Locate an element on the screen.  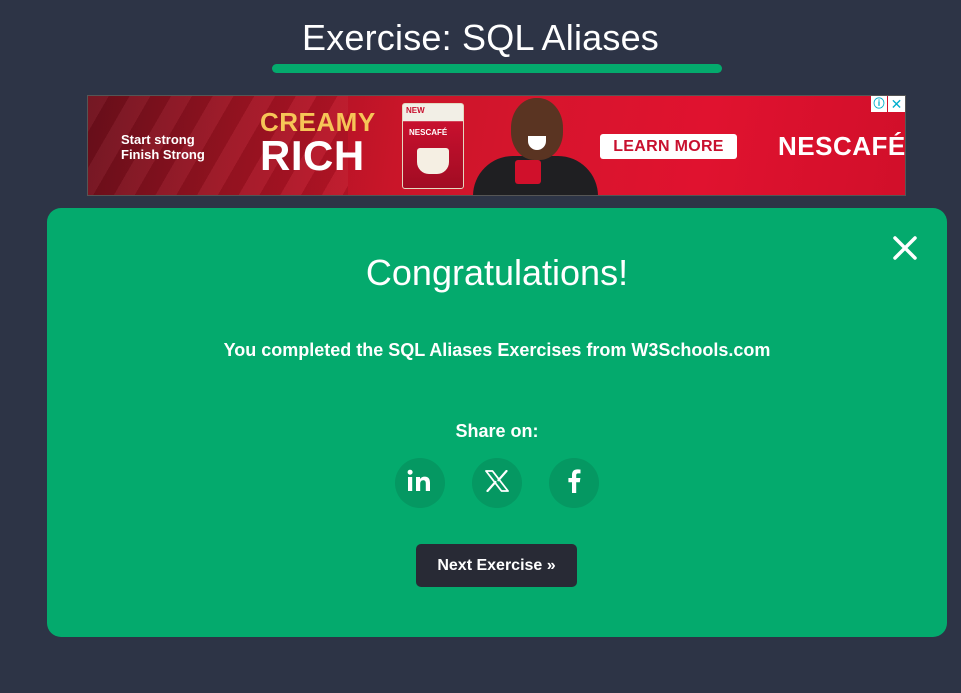
share-x-button is located at coordinates (497, 483).